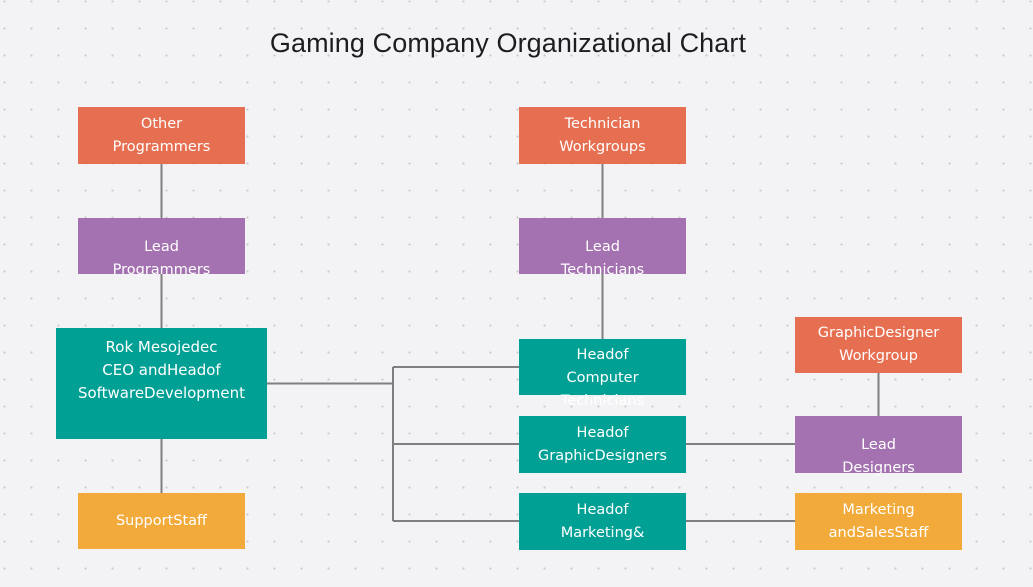  Describe the element at coordinates (602, 123) in the screenshot. I see `node-label-line: Technician` at that location.